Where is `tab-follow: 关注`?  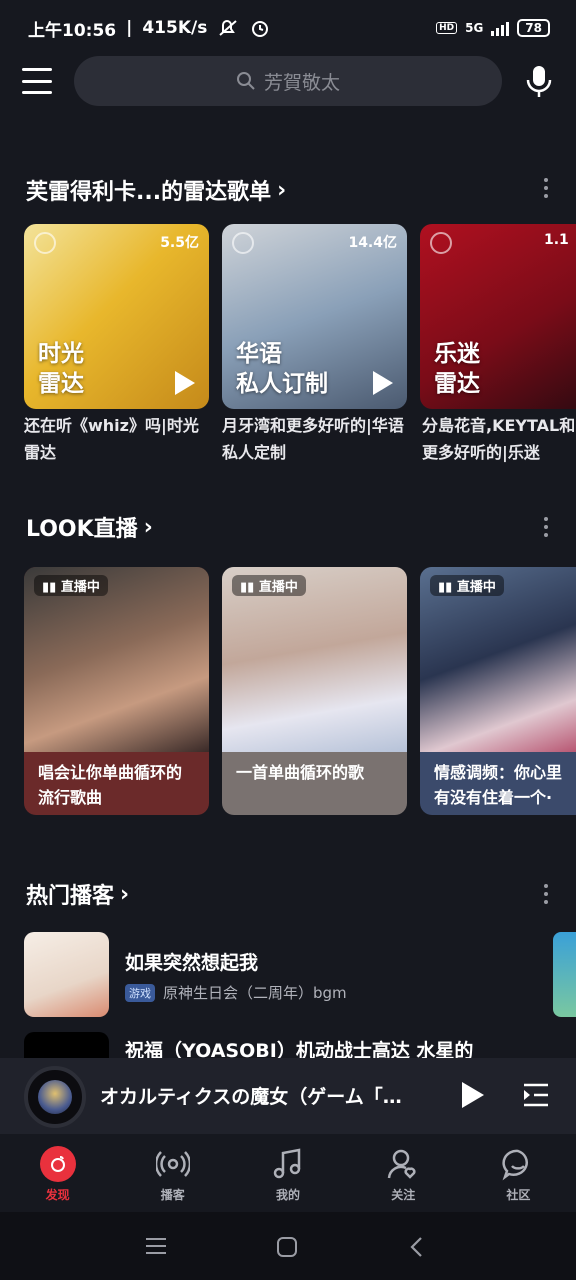
tab-follow: 关注 is located at coordinates (403, 1173).